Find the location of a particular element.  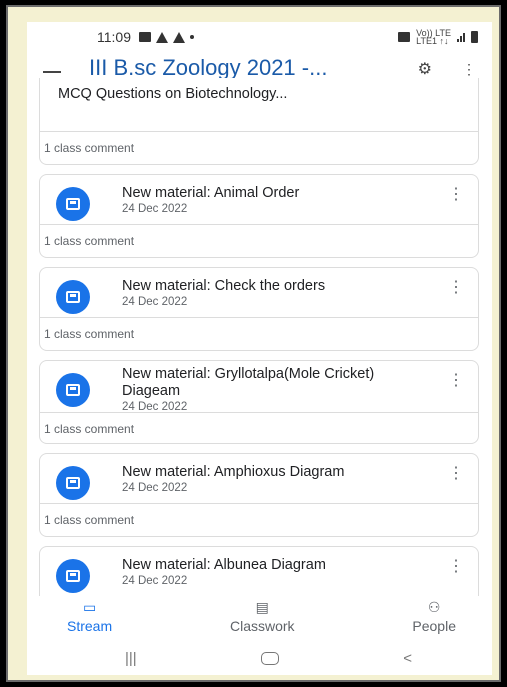

signal-icon is located at coordinates (461, 37).